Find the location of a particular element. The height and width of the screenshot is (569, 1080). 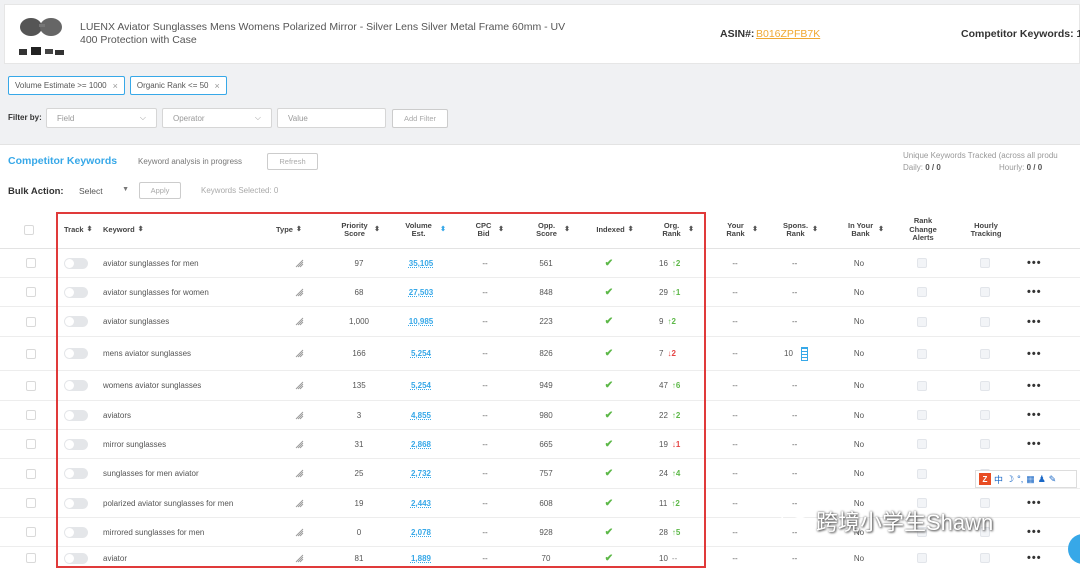

column-priority-score: Priority Score ⬍ is located at coordinates (359, 230).